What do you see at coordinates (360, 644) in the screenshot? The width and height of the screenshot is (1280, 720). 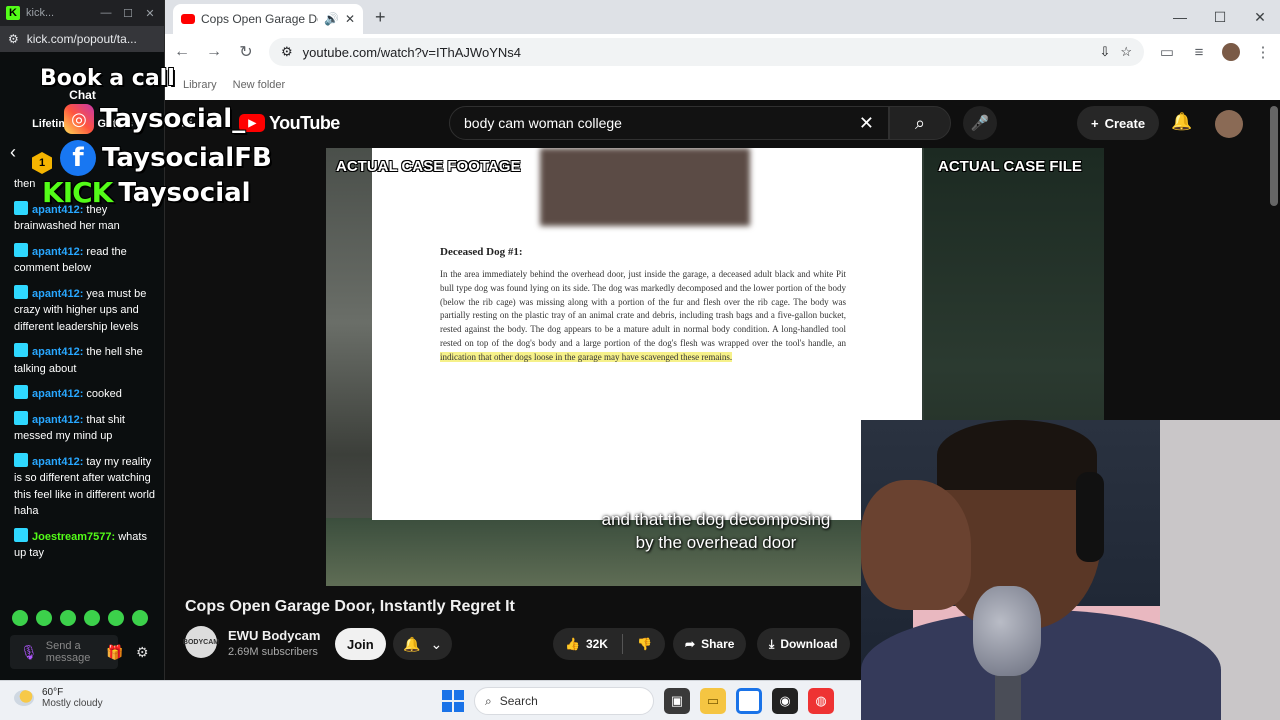 I see `join-button: Join` at bounding box center [360, 644].